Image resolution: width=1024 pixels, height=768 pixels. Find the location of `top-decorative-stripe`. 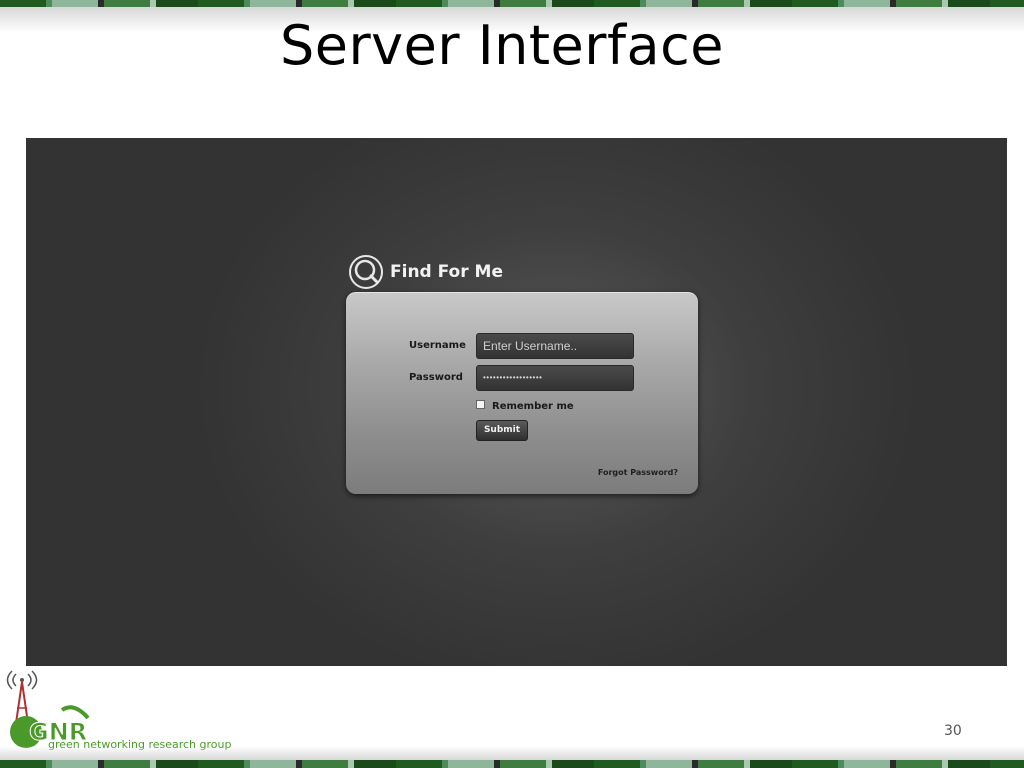

top-decorative-stripe is located at coordinates (512, 16).